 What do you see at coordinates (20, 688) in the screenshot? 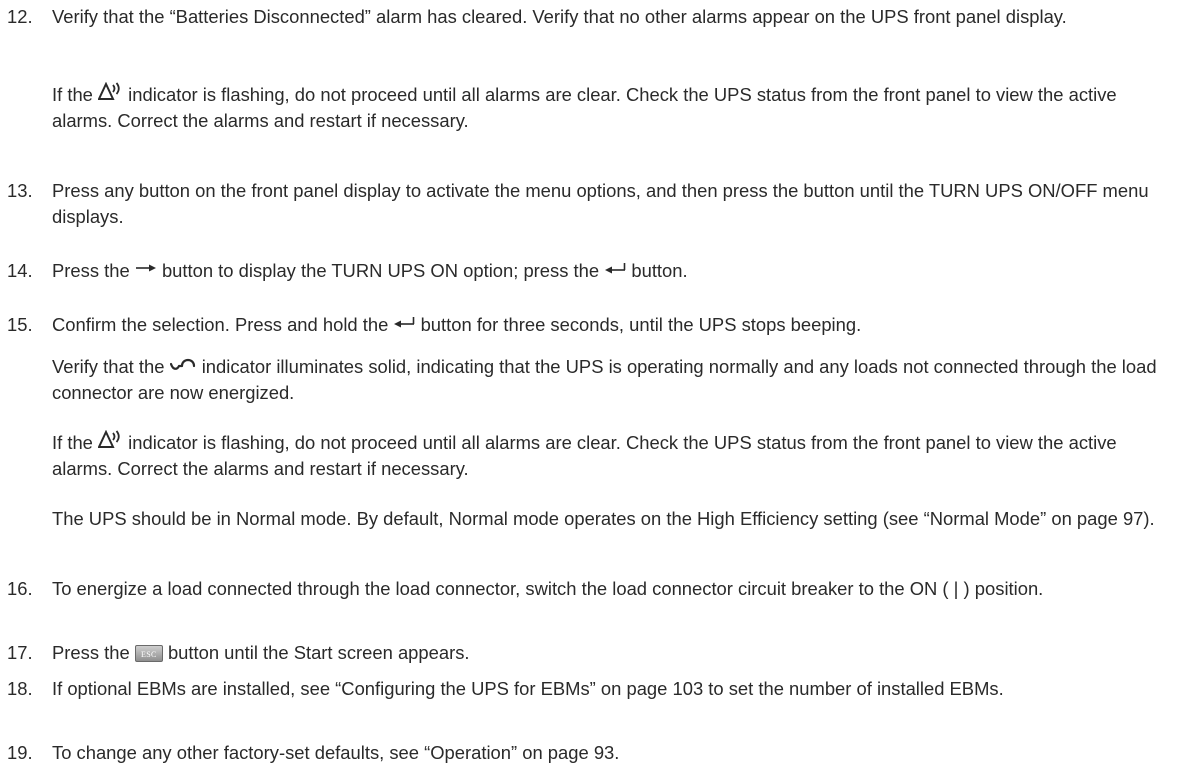
I see `step-number: 18.` at bounding box center [20, 688].